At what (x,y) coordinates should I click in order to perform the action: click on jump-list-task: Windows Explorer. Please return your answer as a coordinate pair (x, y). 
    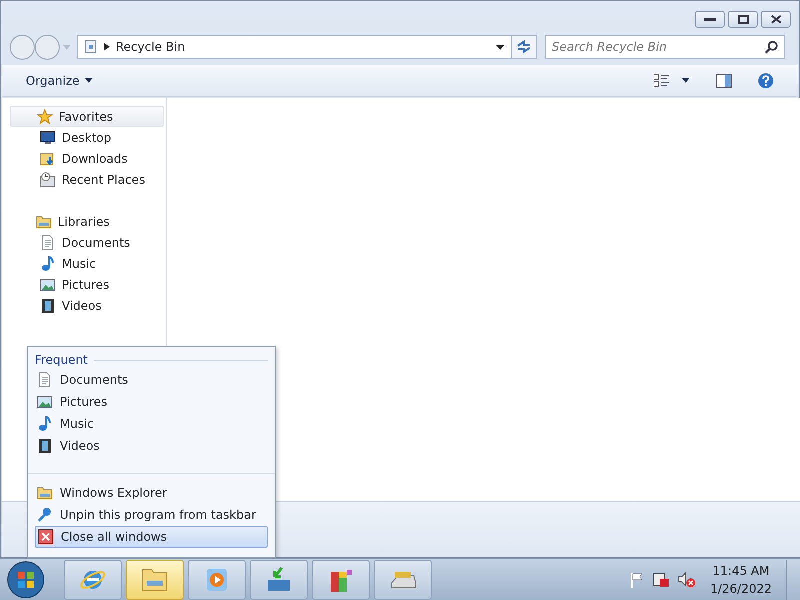
    Looking at the image, I should click on (114, 493).